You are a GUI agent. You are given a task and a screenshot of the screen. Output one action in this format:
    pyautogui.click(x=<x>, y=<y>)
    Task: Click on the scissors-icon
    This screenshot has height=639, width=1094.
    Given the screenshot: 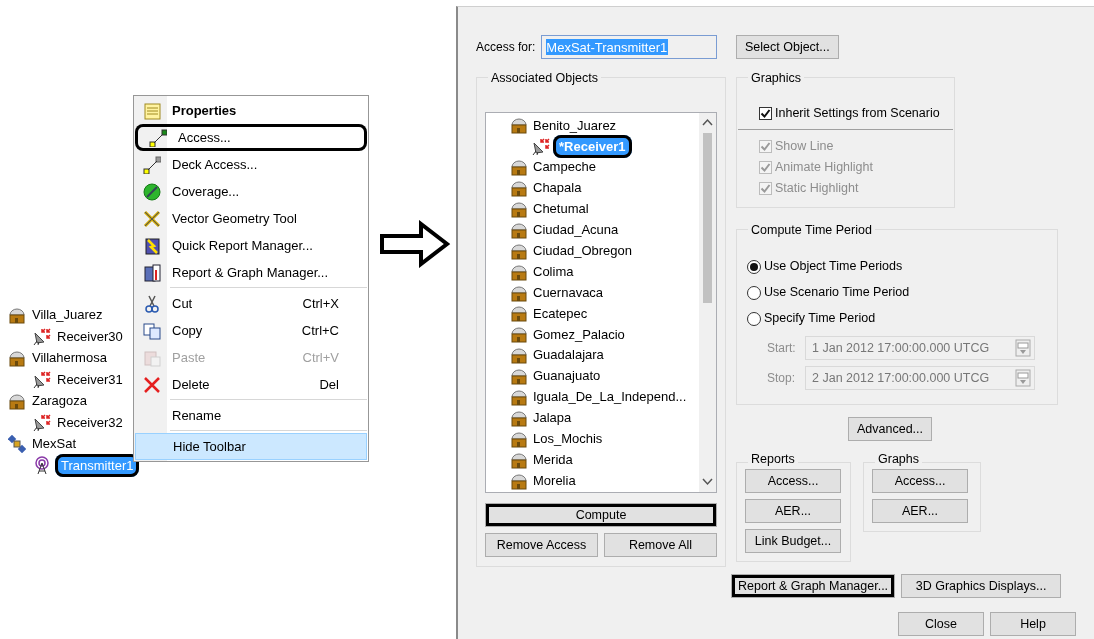 What is the action you would take?
    pyautogui.click(x=151, y=303)
    